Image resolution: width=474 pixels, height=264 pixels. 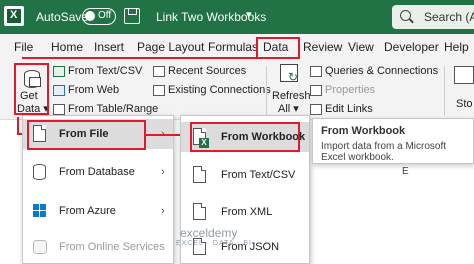 What do you see at coordinates (322, 47) in the screenshot?
I see `tab-review: Review` at bounding box center [322, 47].